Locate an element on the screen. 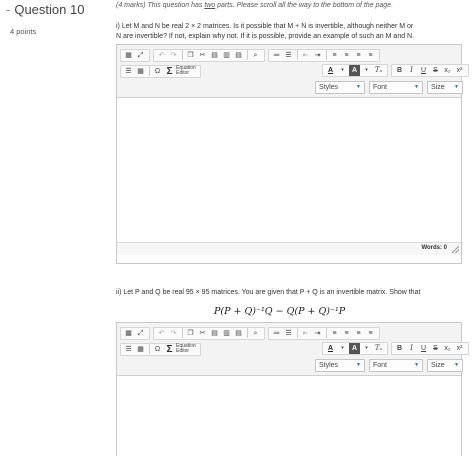  question-points: 4 points is located at coordinates (23, 31).